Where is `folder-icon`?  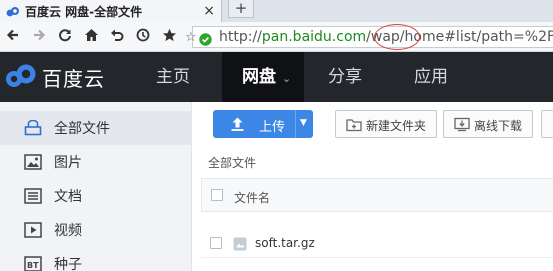
folder-icon is located at coordinates (33, 127).